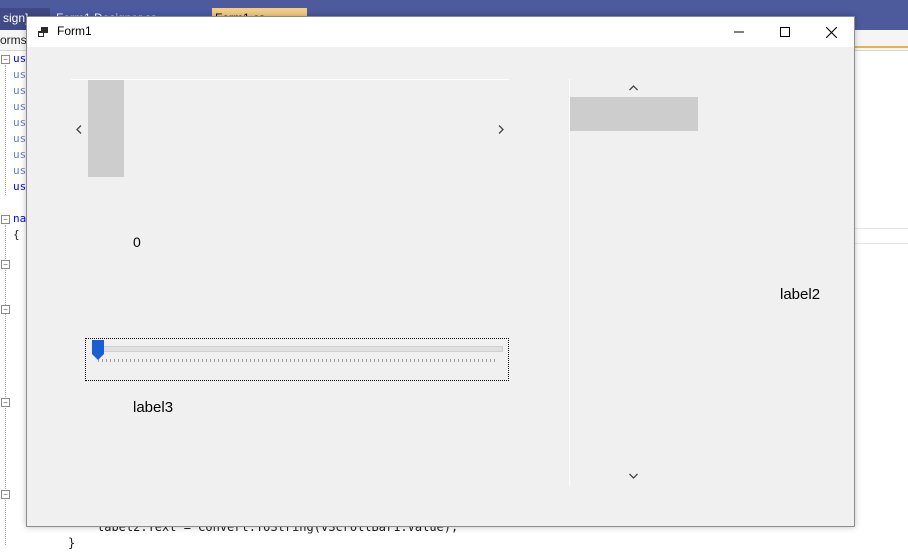 The image size is (908, 554). What do you see at coordinates (569, 282) in the screenshot?
I see `vscrollbar-track` at bounding box center [569, 282].